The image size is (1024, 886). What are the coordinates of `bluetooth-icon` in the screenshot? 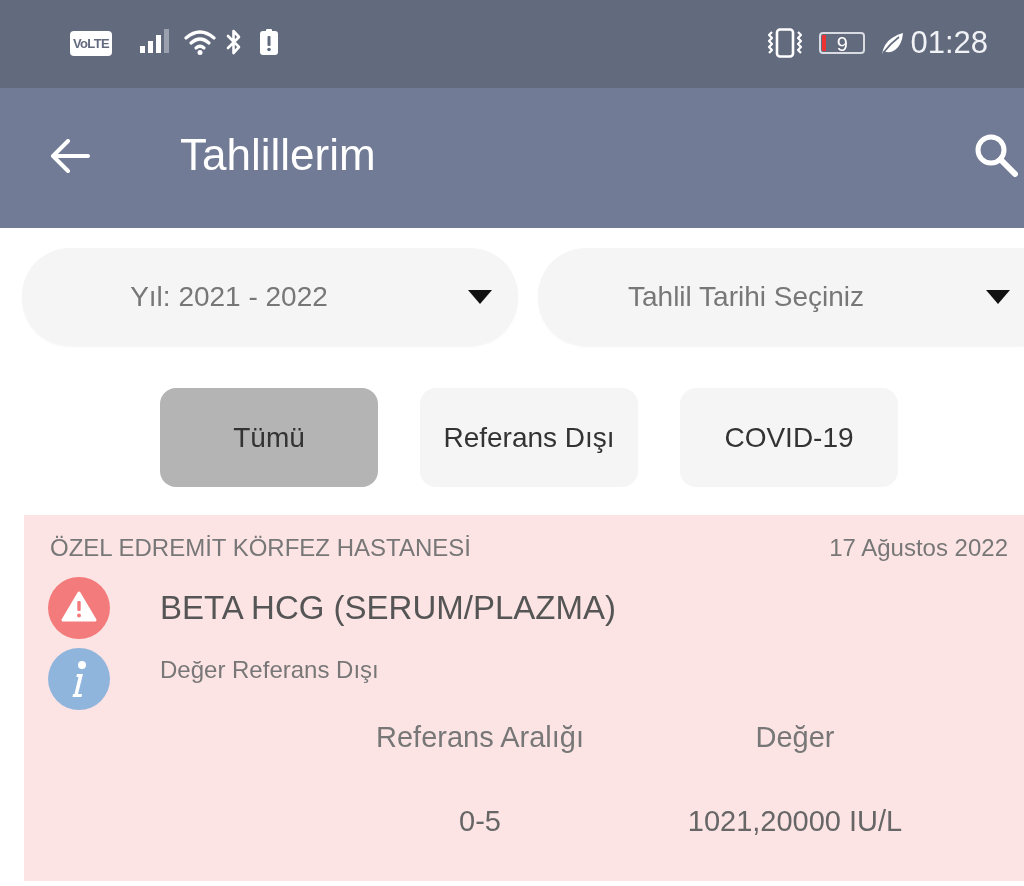 It's located at (234, 42).